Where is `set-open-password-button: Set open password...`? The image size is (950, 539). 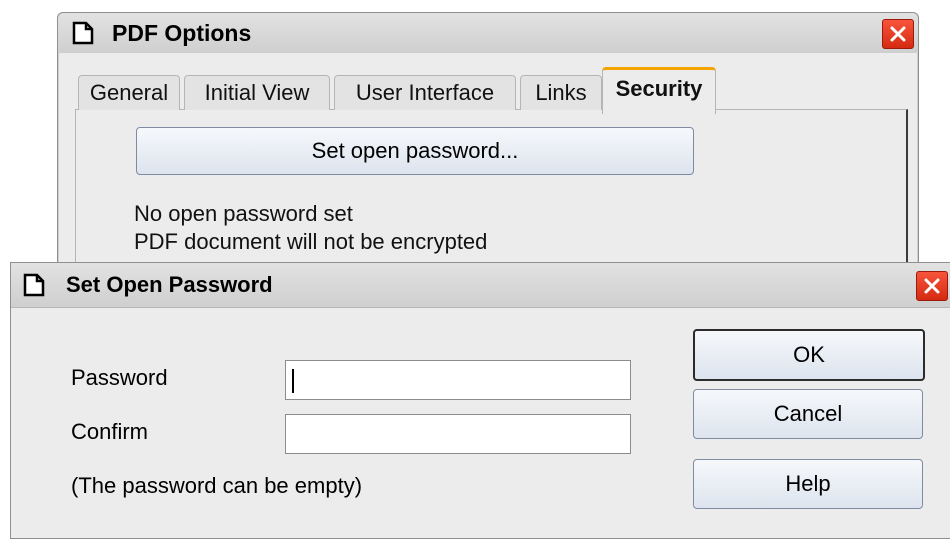
set-open-password-button: Set open password... is located at coordinates (415, 151).